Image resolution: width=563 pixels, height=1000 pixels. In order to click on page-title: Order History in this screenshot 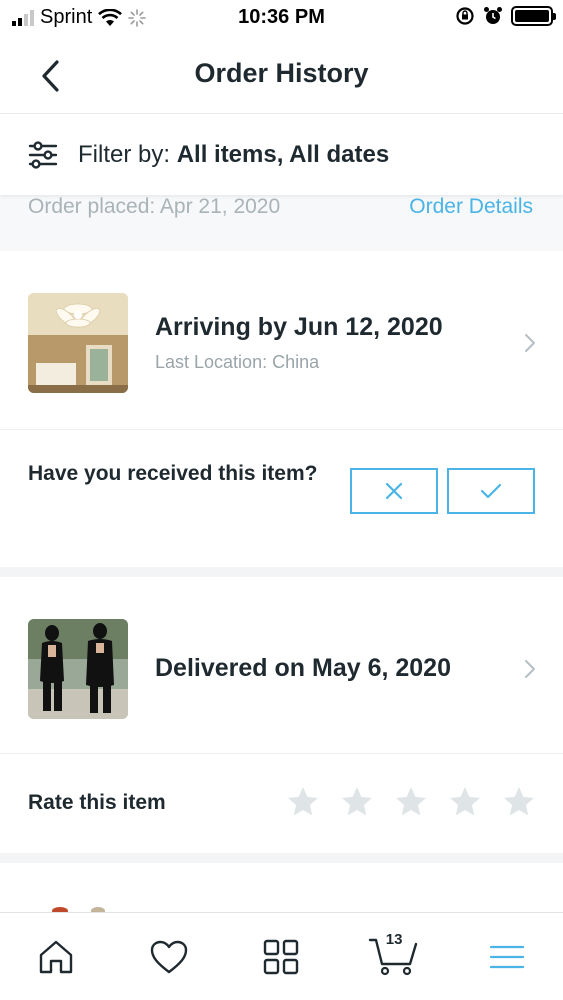, I will do `click(281, 73)`.